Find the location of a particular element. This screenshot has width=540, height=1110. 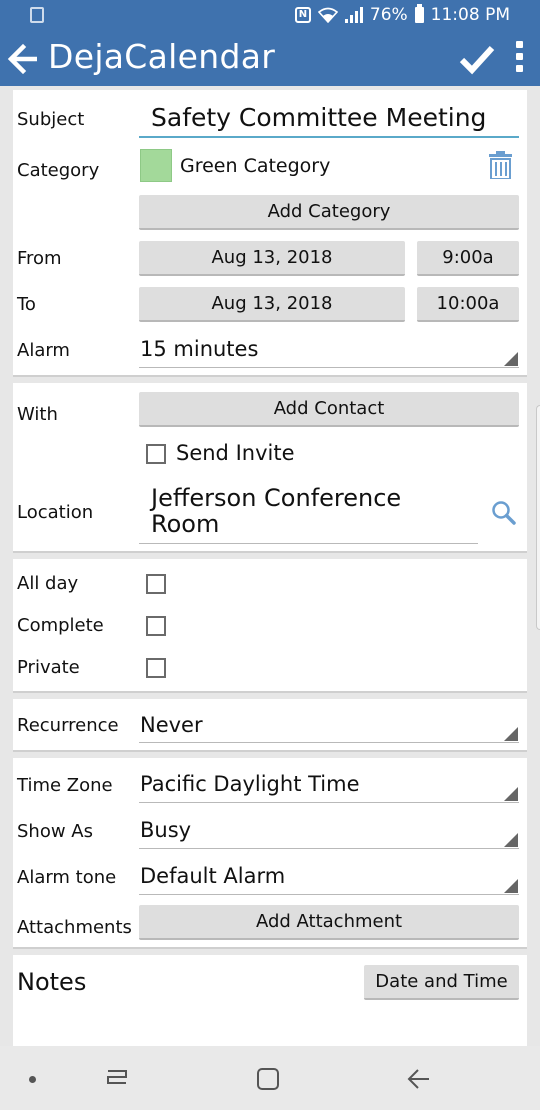

date-and-time-button: Date and Time is located at coordinates (441, 982).